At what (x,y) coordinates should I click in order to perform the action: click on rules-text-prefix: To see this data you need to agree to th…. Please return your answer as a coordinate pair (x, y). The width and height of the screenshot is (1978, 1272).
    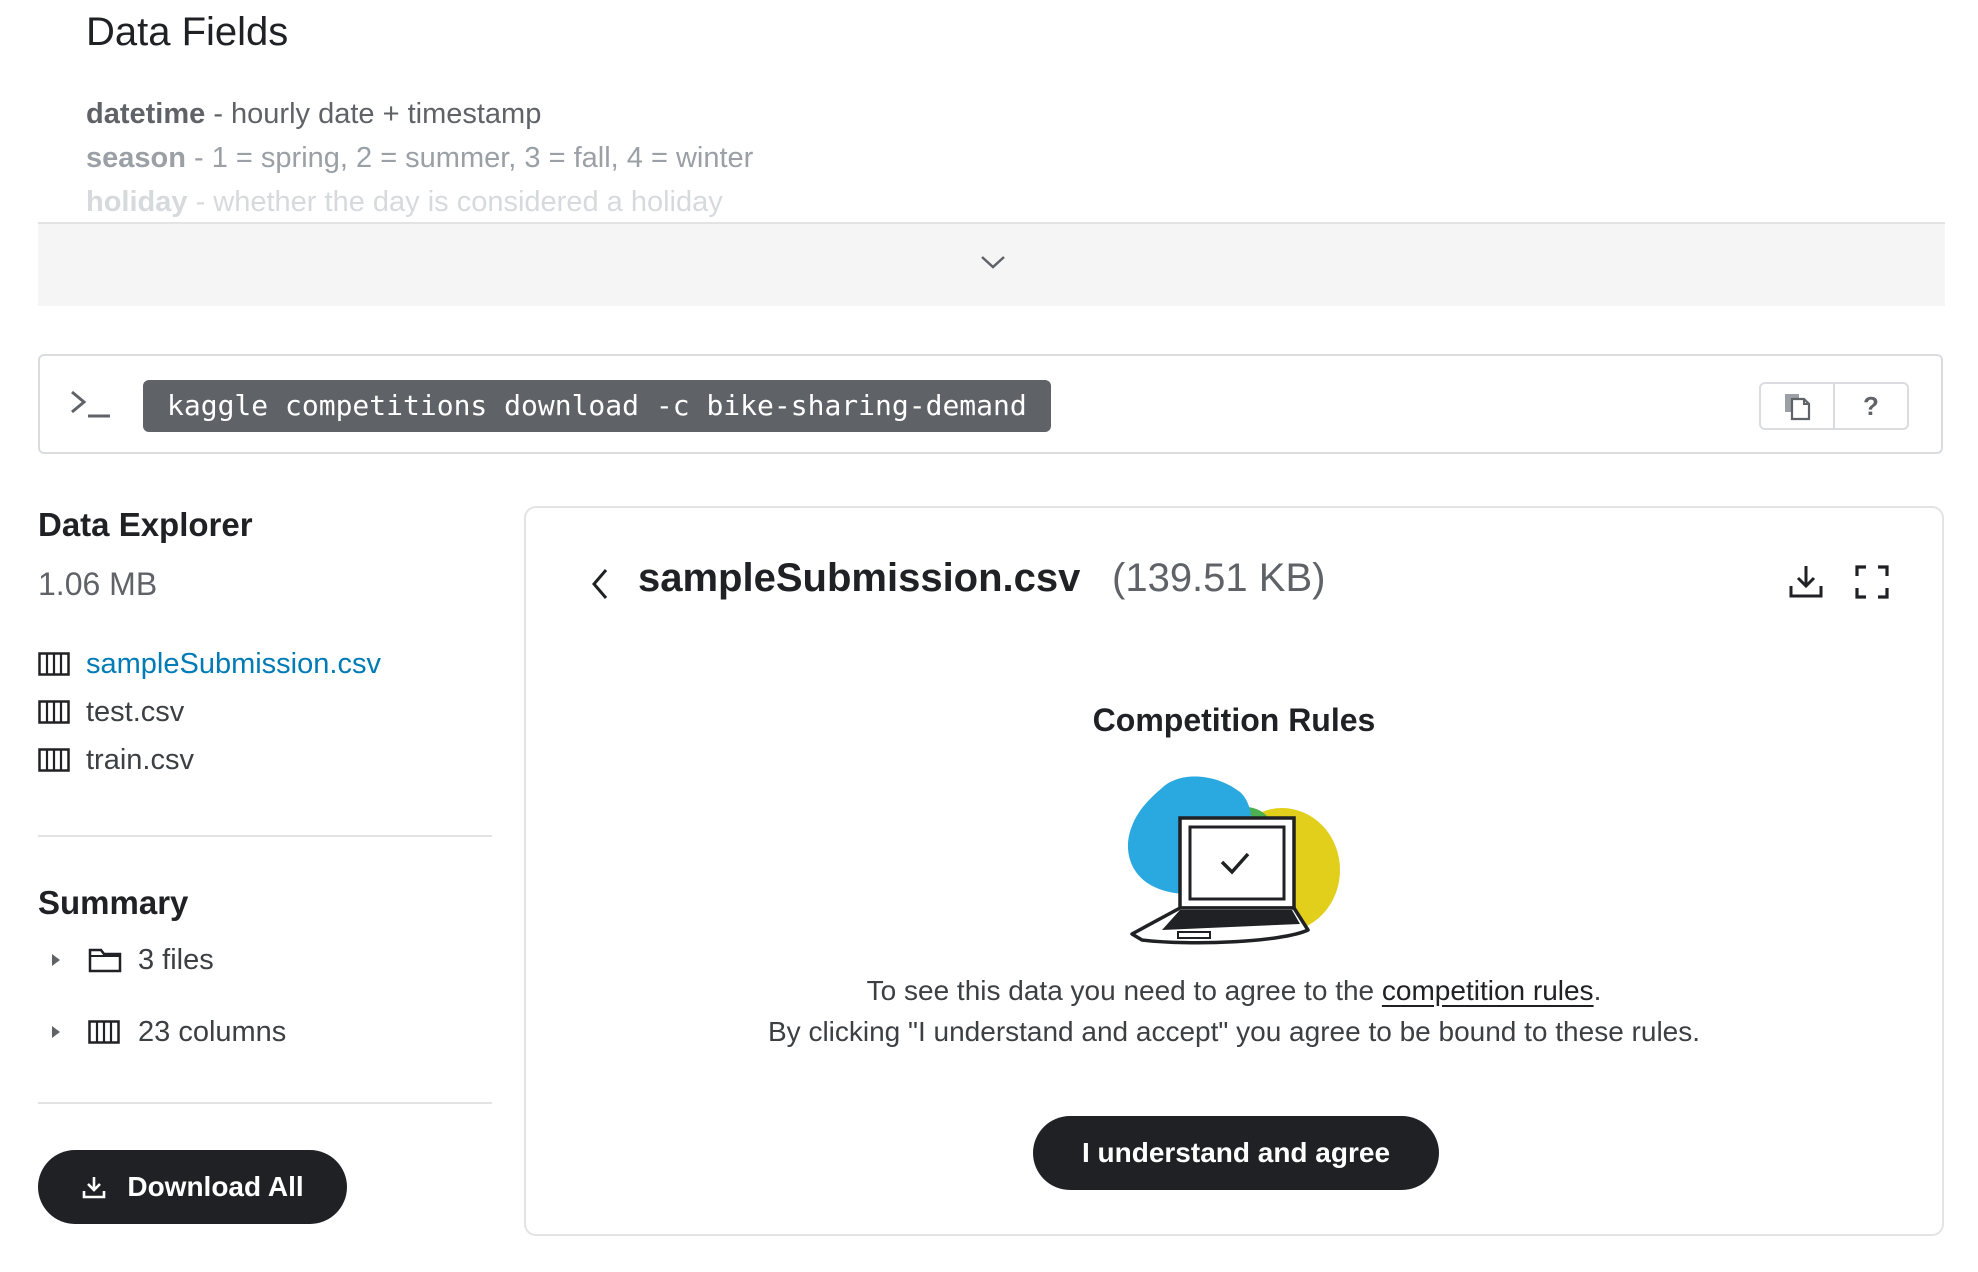
    Looking at the image, I should click on (1124, 990).